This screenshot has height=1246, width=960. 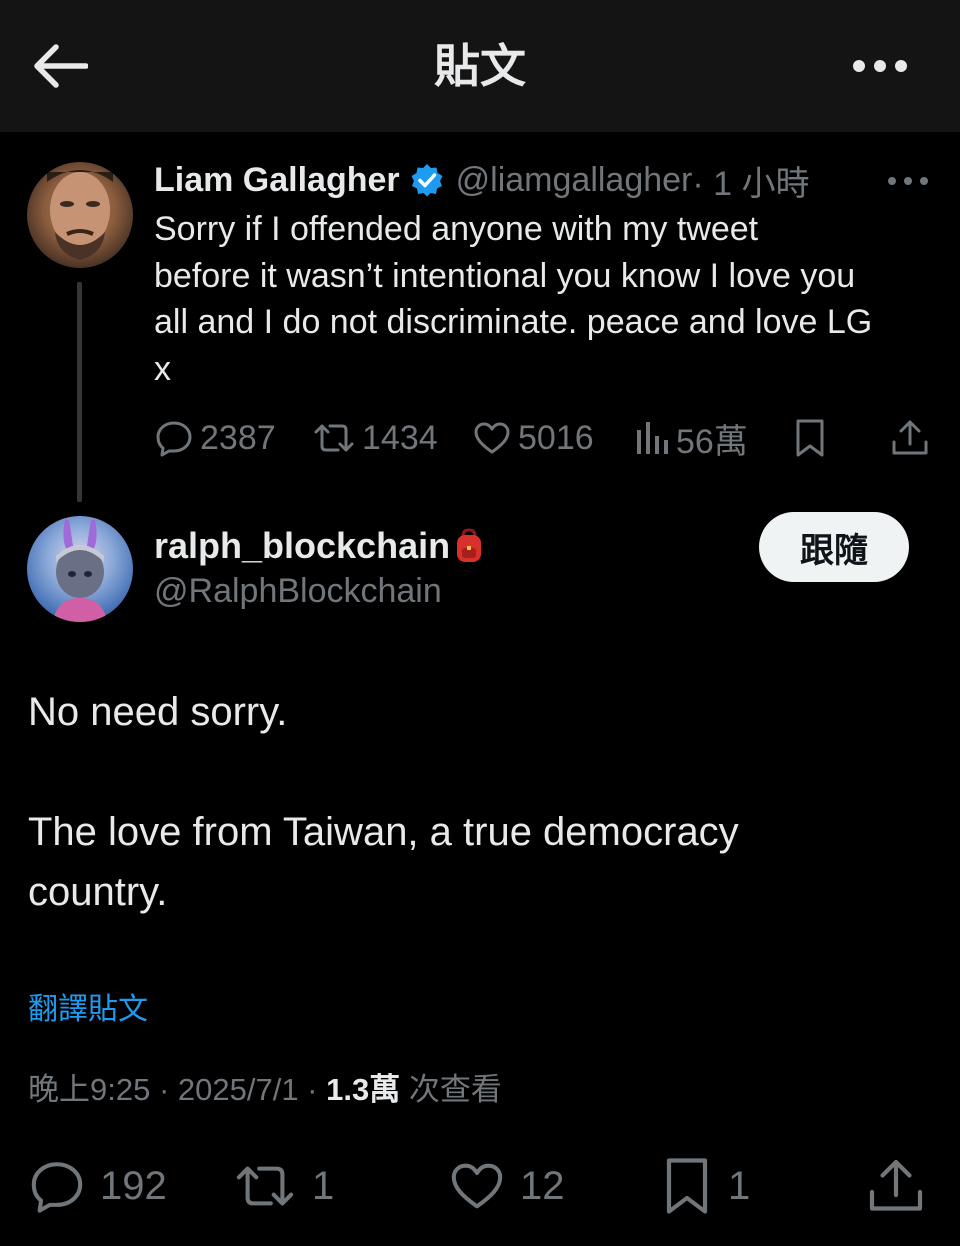 What do you see at coordinates (400, 437) in the screenshot?
I see `repost-count: 1434` at bounding box center [400, 437].